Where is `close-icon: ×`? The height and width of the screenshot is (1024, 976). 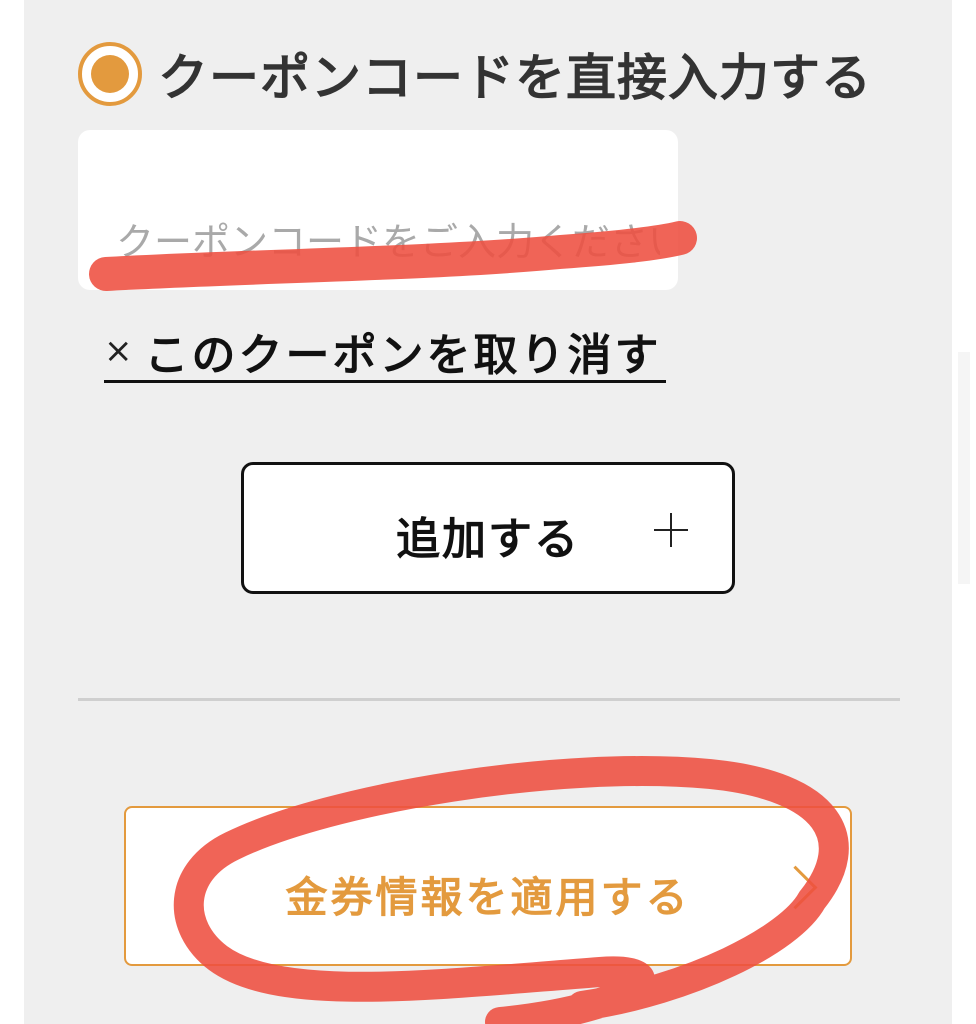 close-icon: × is located at coordinates (118, 351).